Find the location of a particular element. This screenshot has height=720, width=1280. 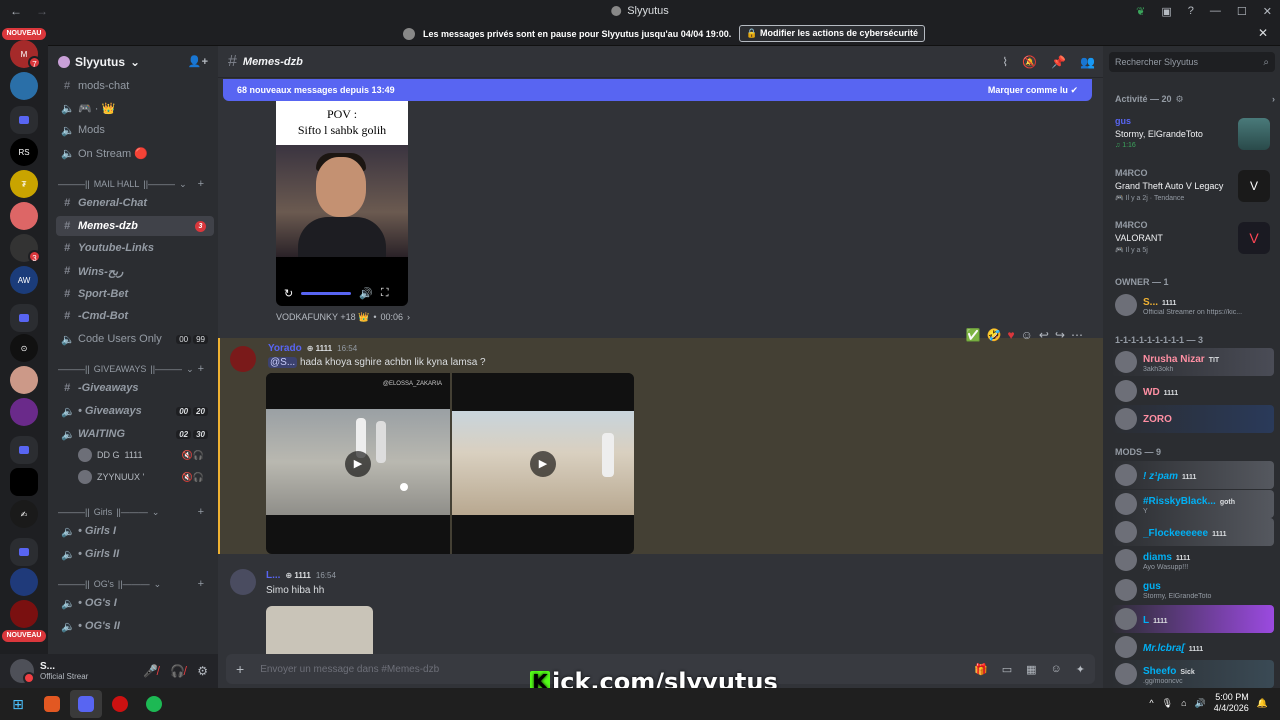

member-item: ! z¹pam 1111 is located at coordinates (1192, 475).